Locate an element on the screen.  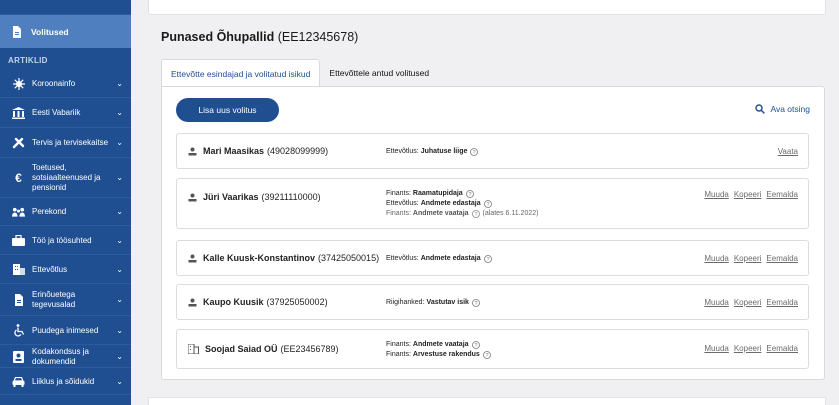
role-line: Riigihanked: Vastutav isik? is located at coordinates (433, 303).